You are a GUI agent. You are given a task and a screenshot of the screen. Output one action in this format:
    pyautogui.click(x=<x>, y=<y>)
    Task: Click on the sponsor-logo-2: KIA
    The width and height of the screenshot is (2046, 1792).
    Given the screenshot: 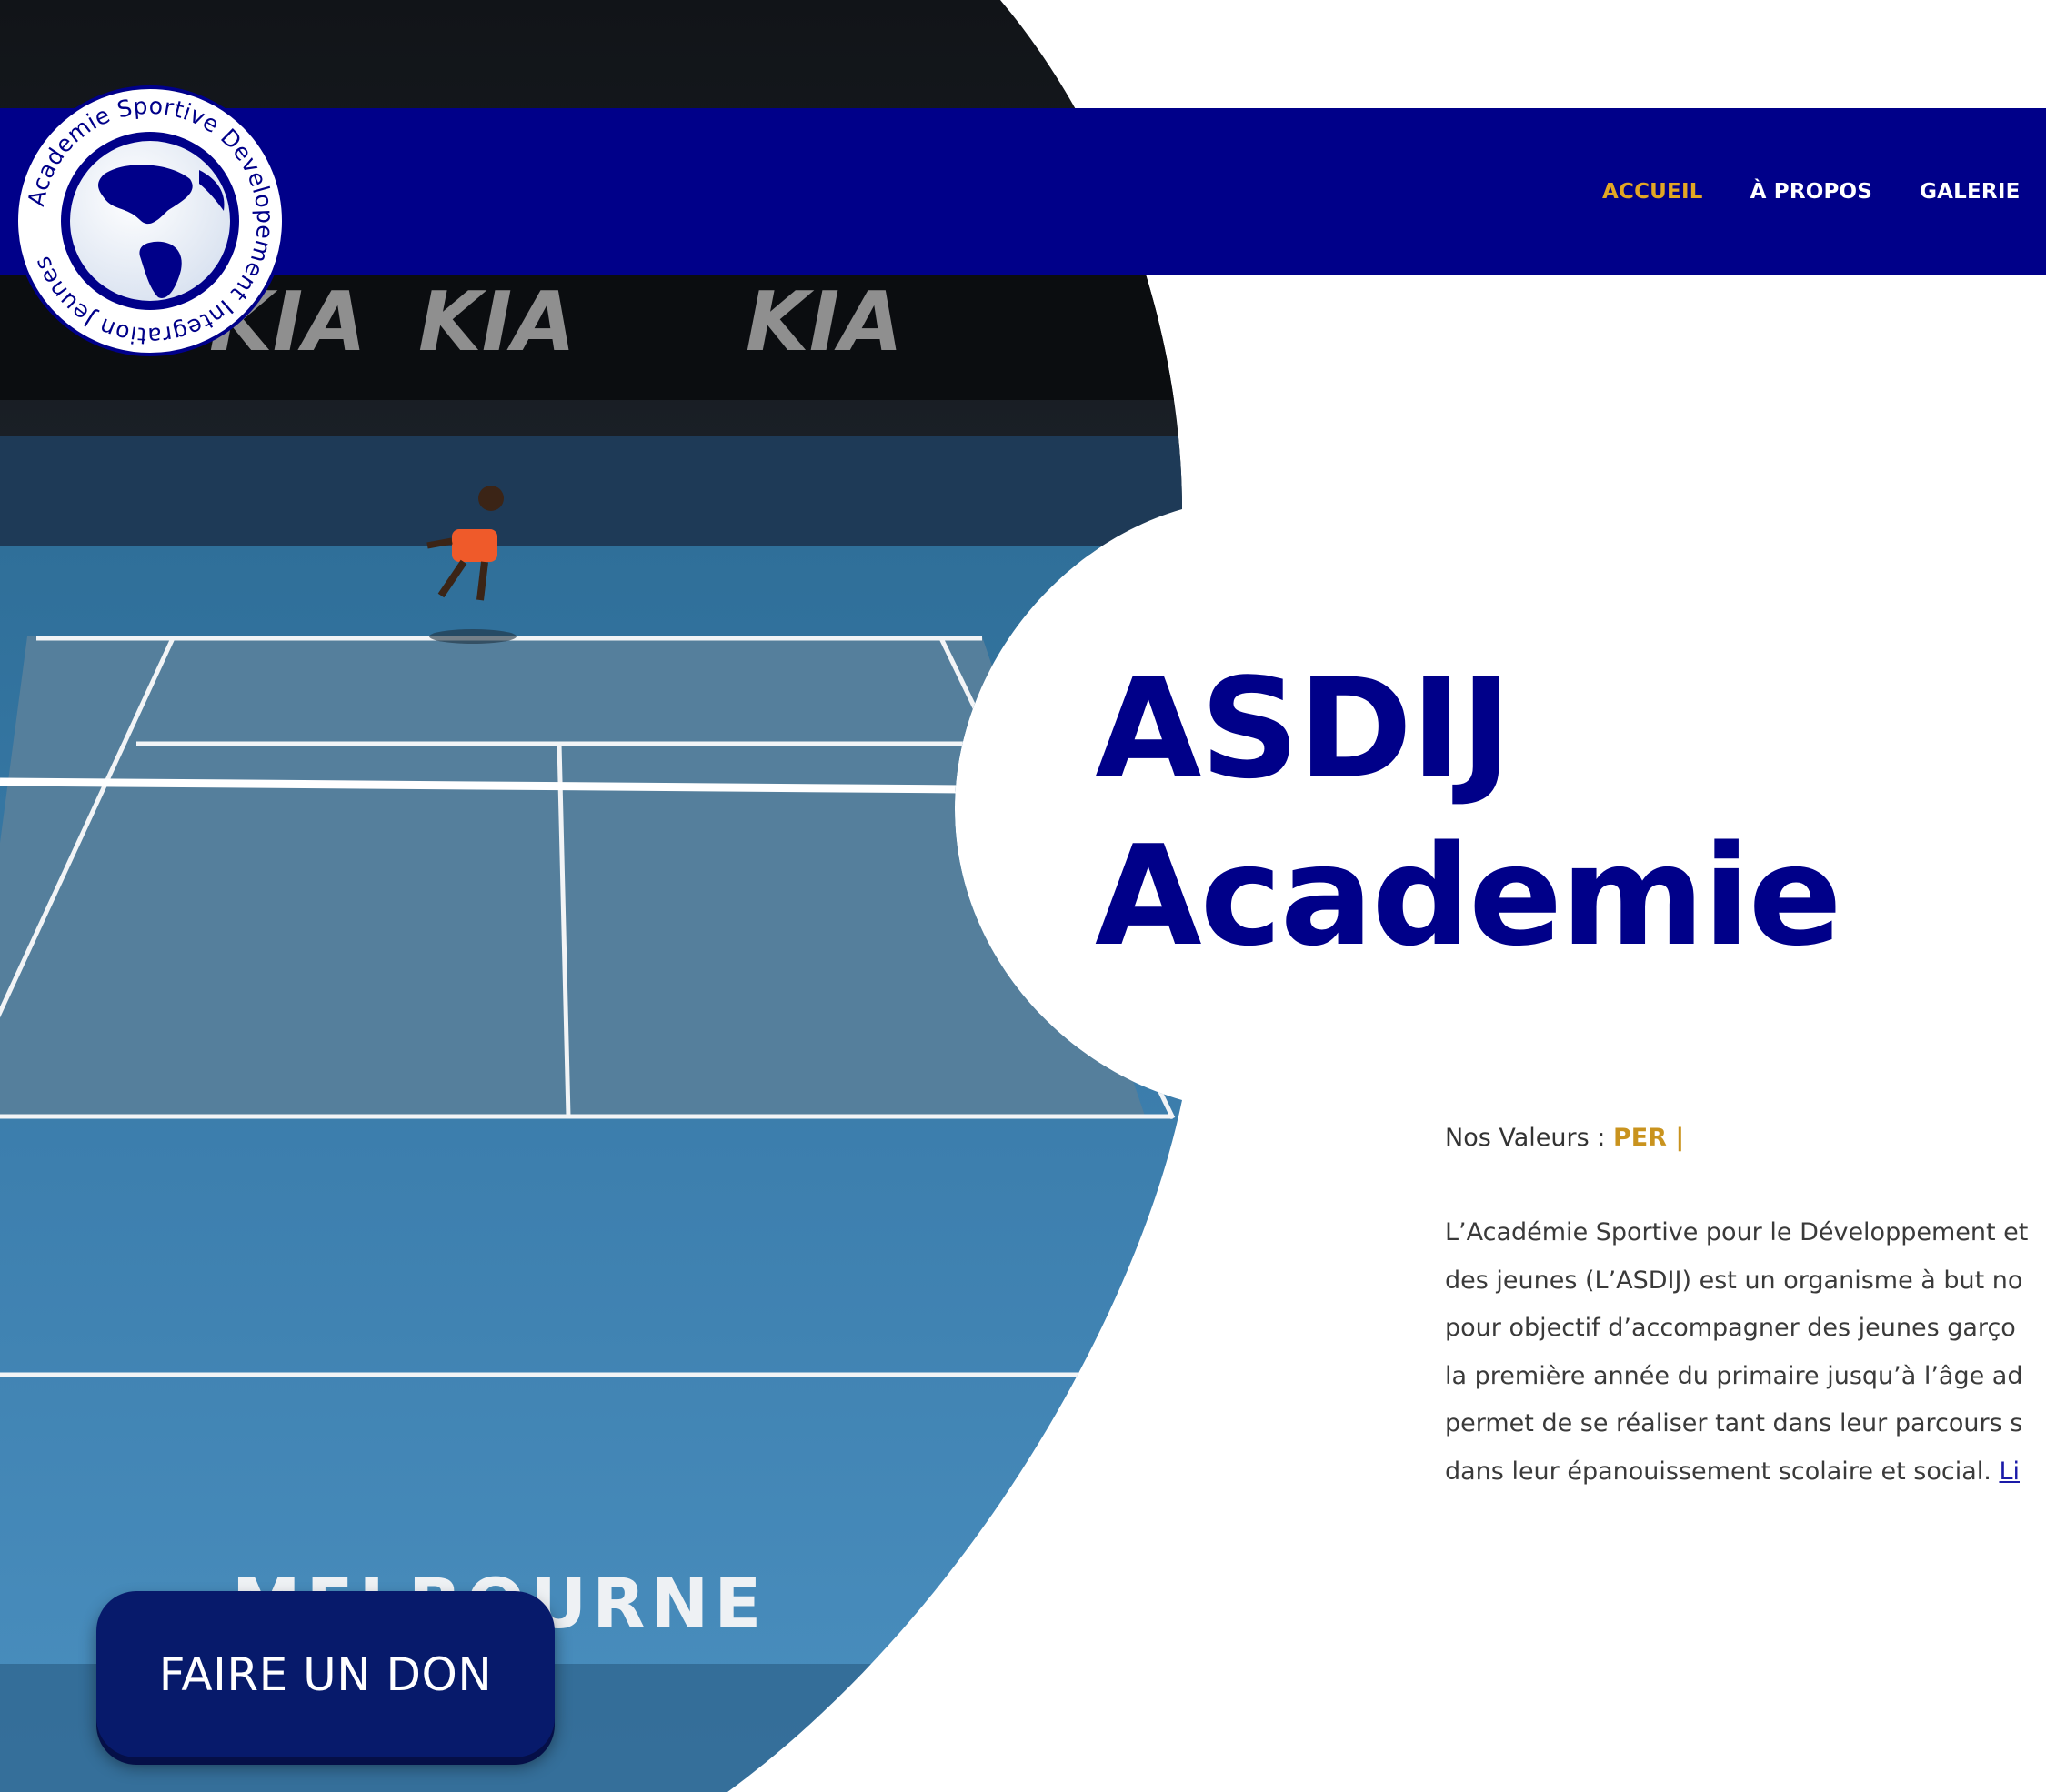 What is the action you would take?
    pyautogui.click(x=497, y=322)
    